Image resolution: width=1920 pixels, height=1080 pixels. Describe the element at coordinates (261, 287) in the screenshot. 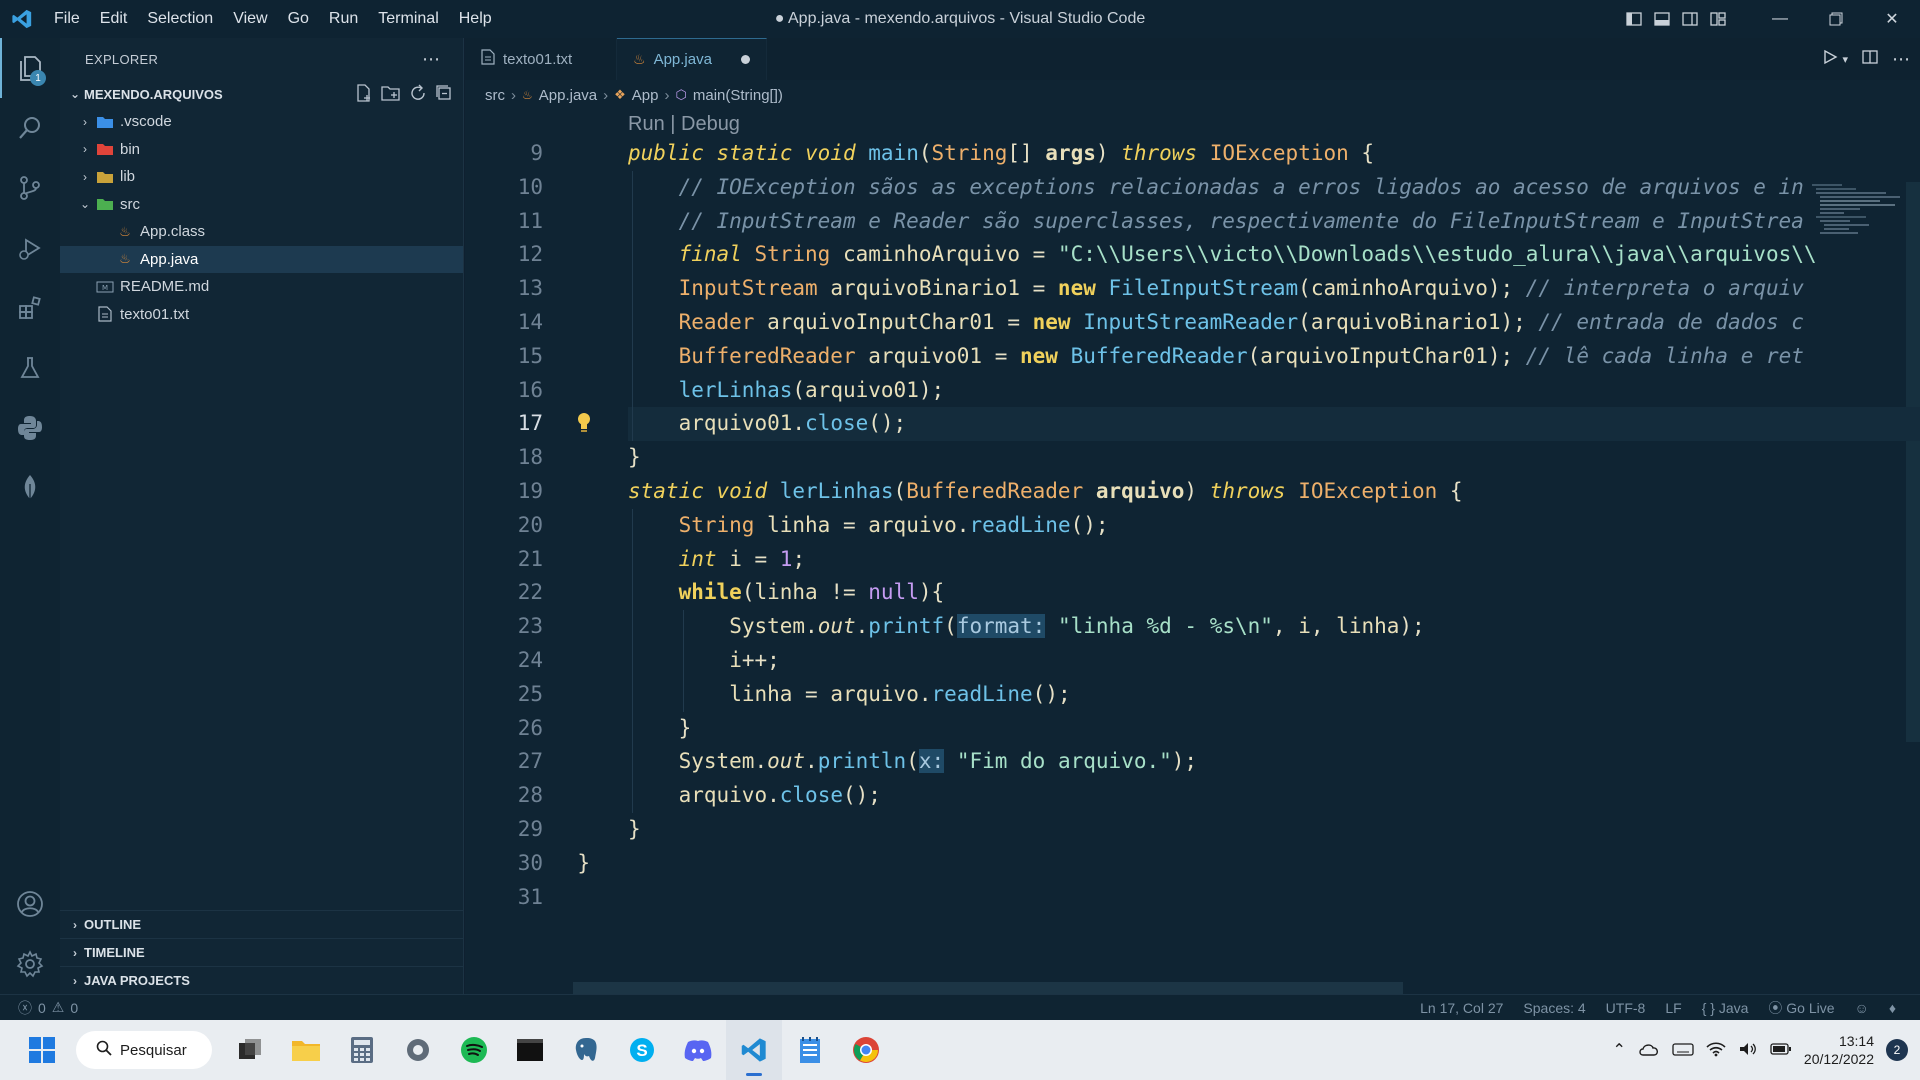

I see `tree-item: M README.md` at that location.